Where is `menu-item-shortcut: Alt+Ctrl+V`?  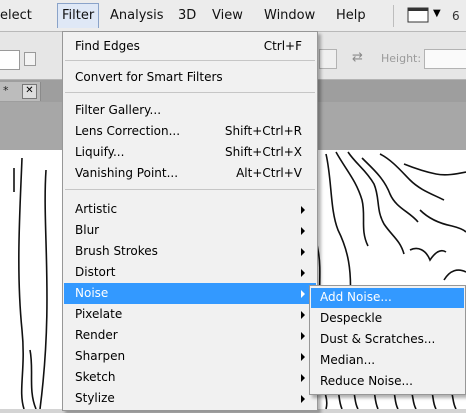 menu-item-shortcut: Alt+Ctrl+V is located at coordinates (269, 173).